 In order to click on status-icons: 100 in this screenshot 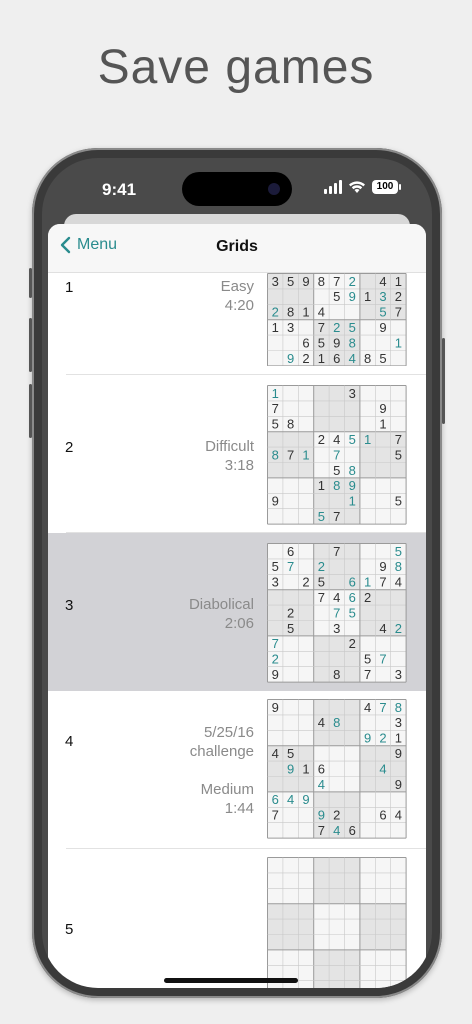, I will do `click(362, 187)`.